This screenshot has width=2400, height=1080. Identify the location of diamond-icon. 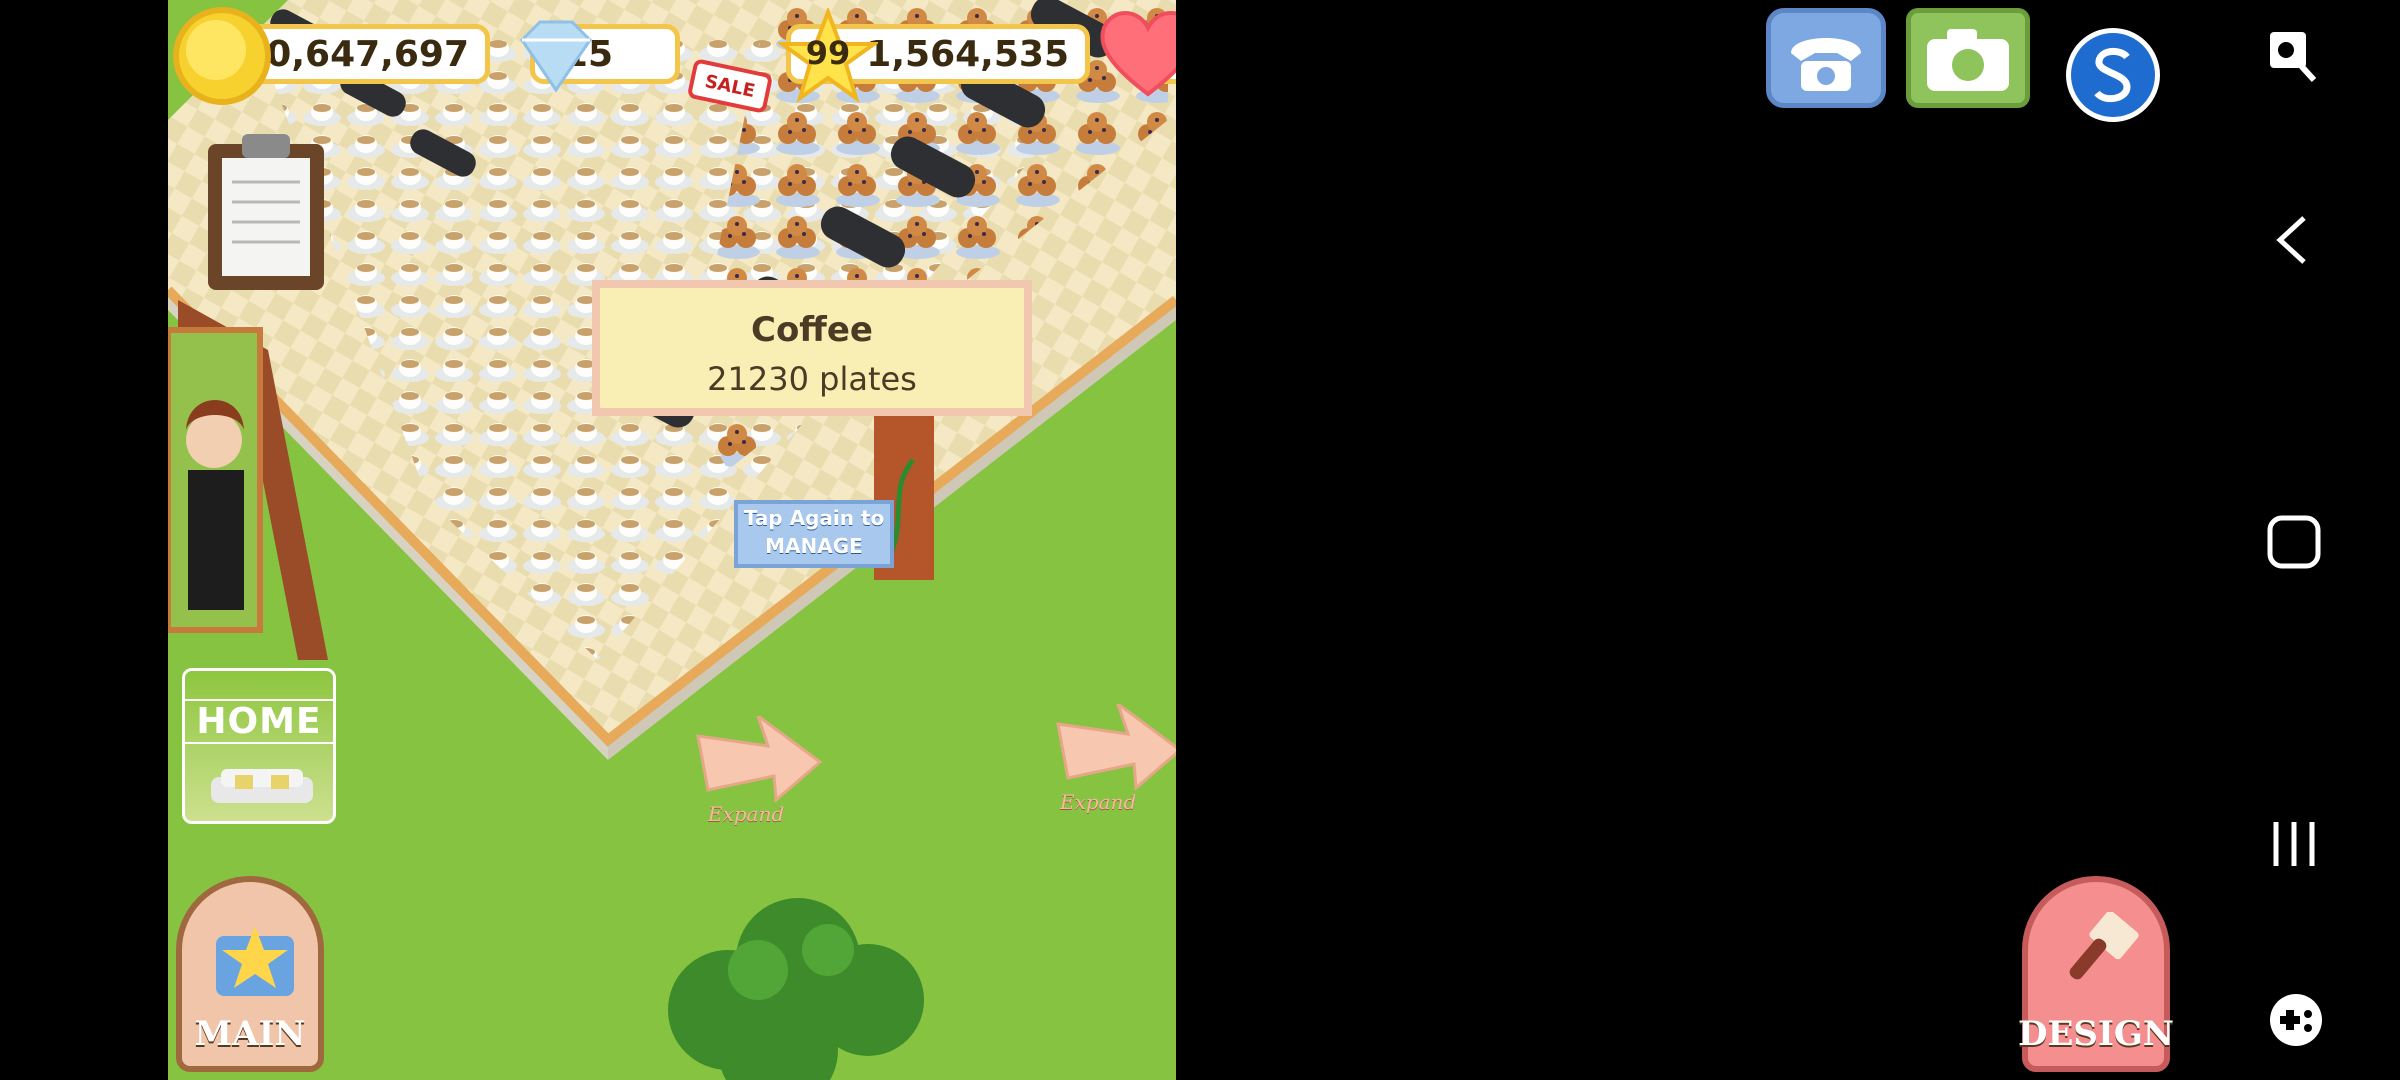
(556, 56).